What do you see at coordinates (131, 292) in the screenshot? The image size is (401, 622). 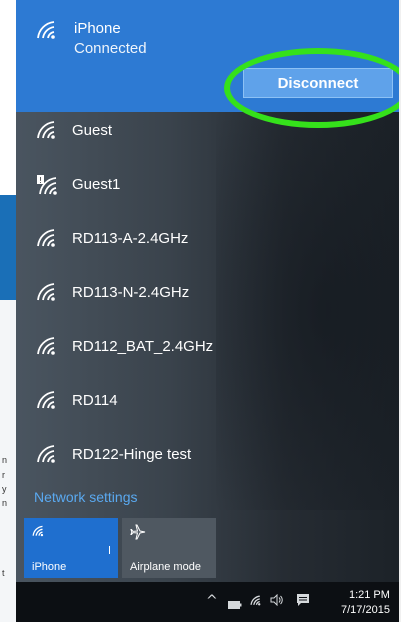 I see `network-name: RD113-N-2.4GHz` at bounding box center [131, 292].